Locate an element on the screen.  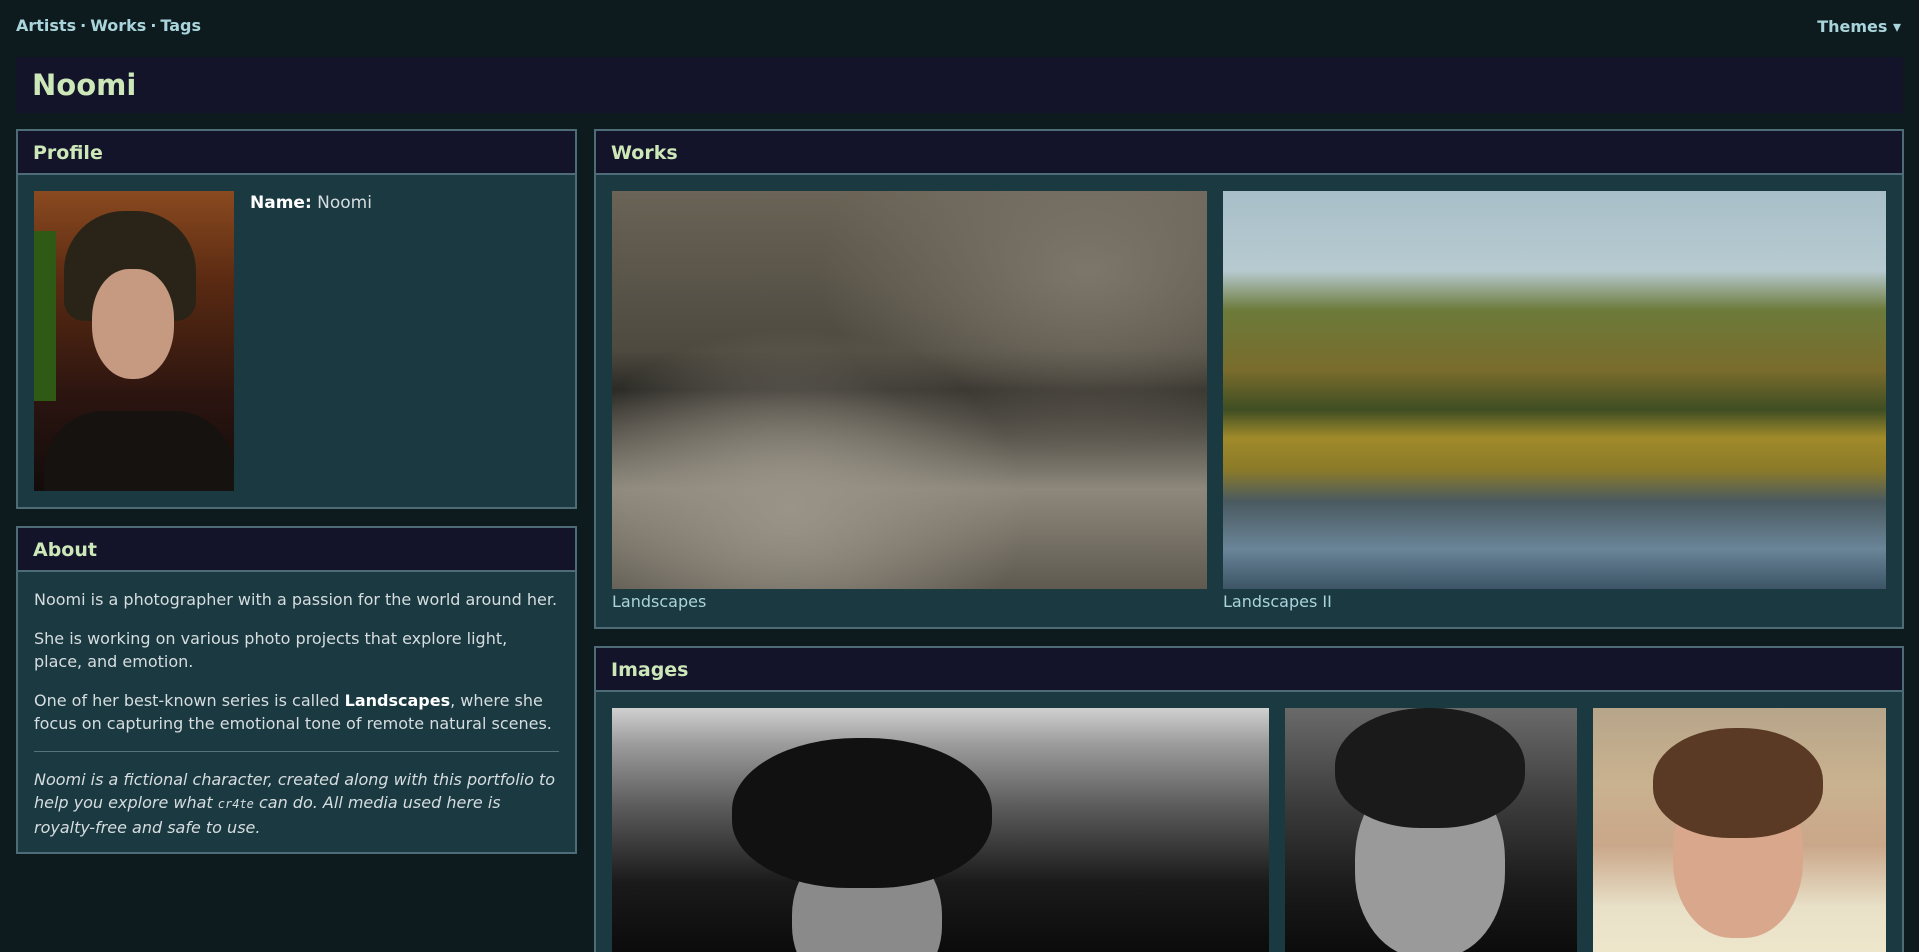
photo-shirt is located at coordinates (139, 451).